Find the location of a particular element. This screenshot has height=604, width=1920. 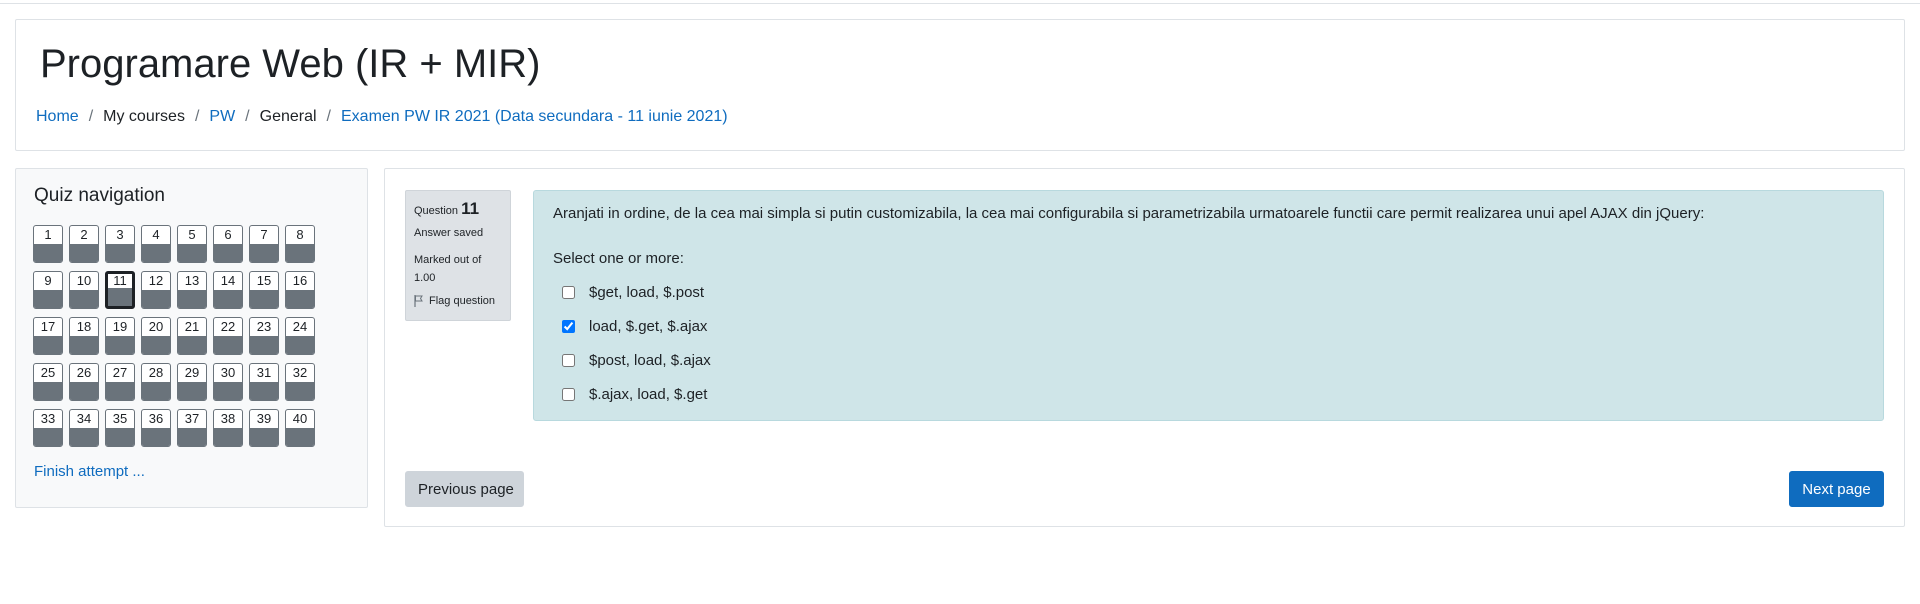

quiz-nav-button-22: 22 is located at coordinates (228, 336).